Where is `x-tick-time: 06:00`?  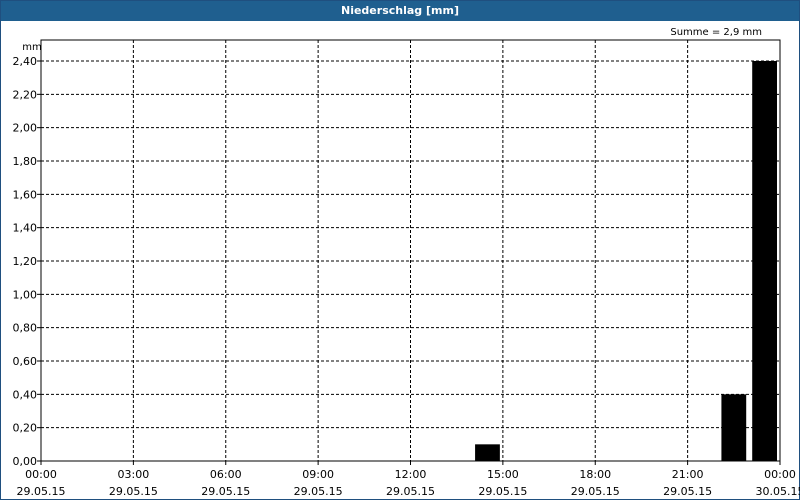
x-tick-time: 06:00 is located at coordinates (226, 474).